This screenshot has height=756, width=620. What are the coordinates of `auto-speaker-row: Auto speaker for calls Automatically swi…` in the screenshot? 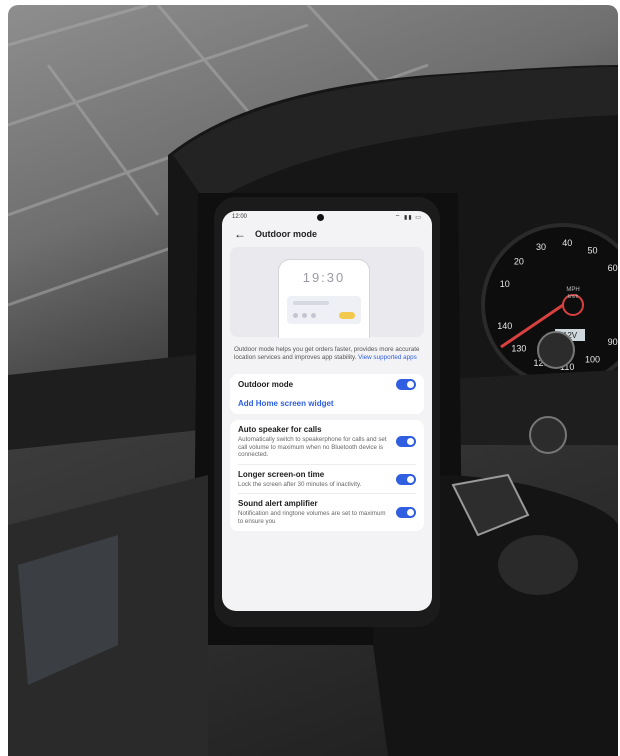 It's located at (327, 442).